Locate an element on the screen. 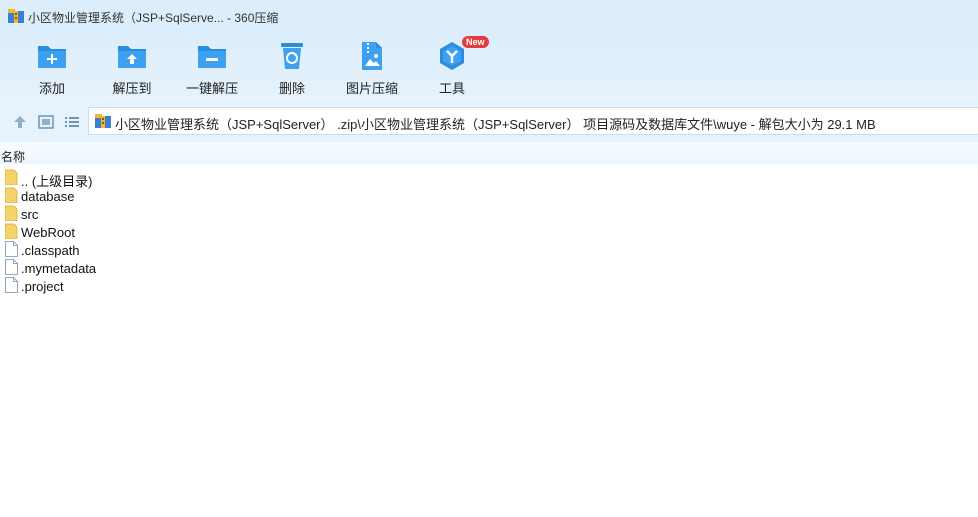  one-click-extract-button: 一键解压 is located at coordinates (212, 68).